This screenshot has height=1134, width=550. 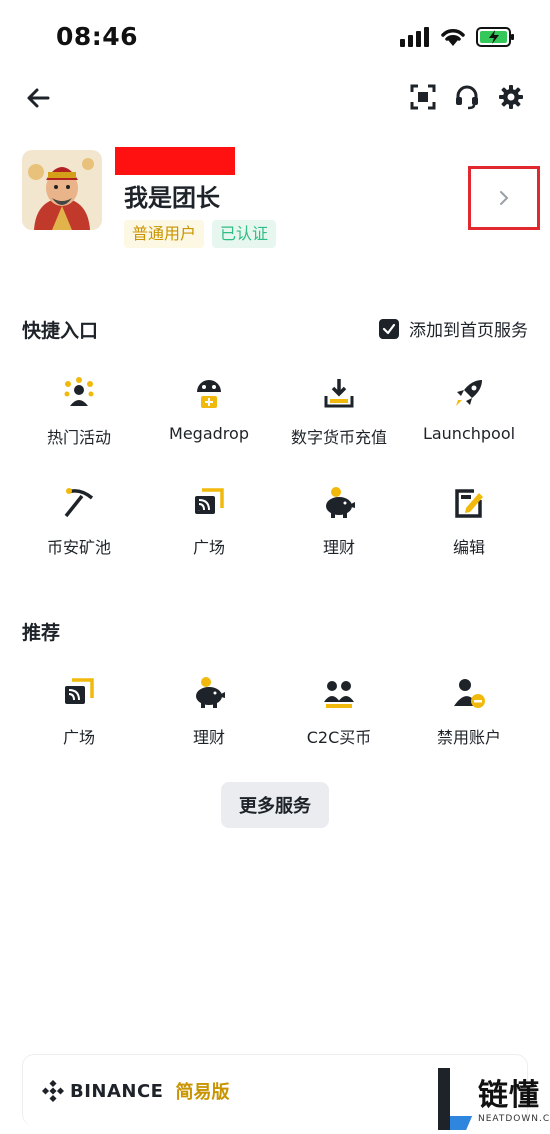 What do you see at coordinates (60, 331) in the screenshot?
I see `quick-access-title: 快捷入口` at bounding box center [60, 331].